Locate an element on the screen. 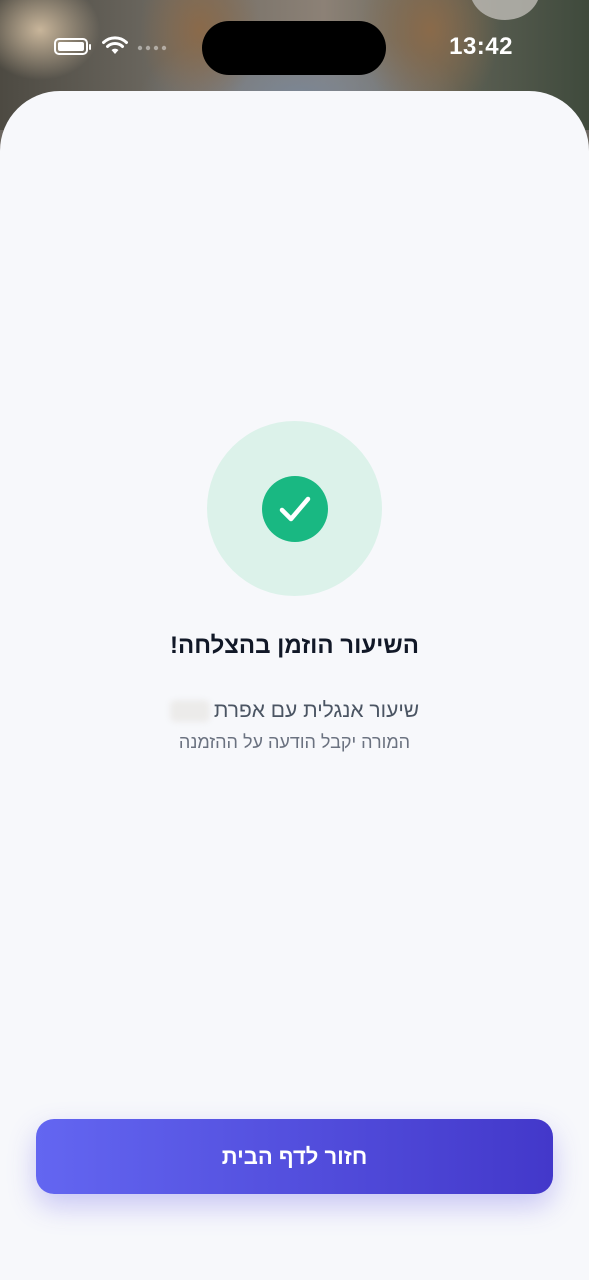 The image size is (589, 1280). cellular-signal-icon is located at coordinates (152, 48).